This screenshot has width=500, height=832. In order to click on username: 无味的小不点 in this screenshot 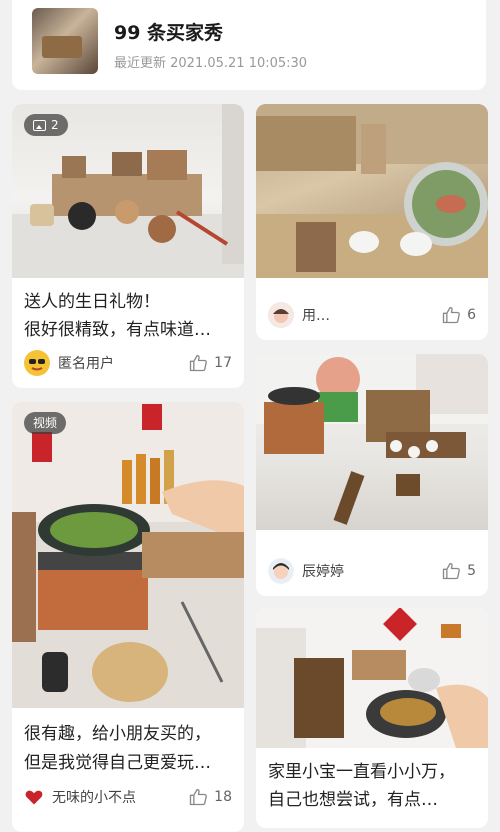, I will do `click(120, 797)`.